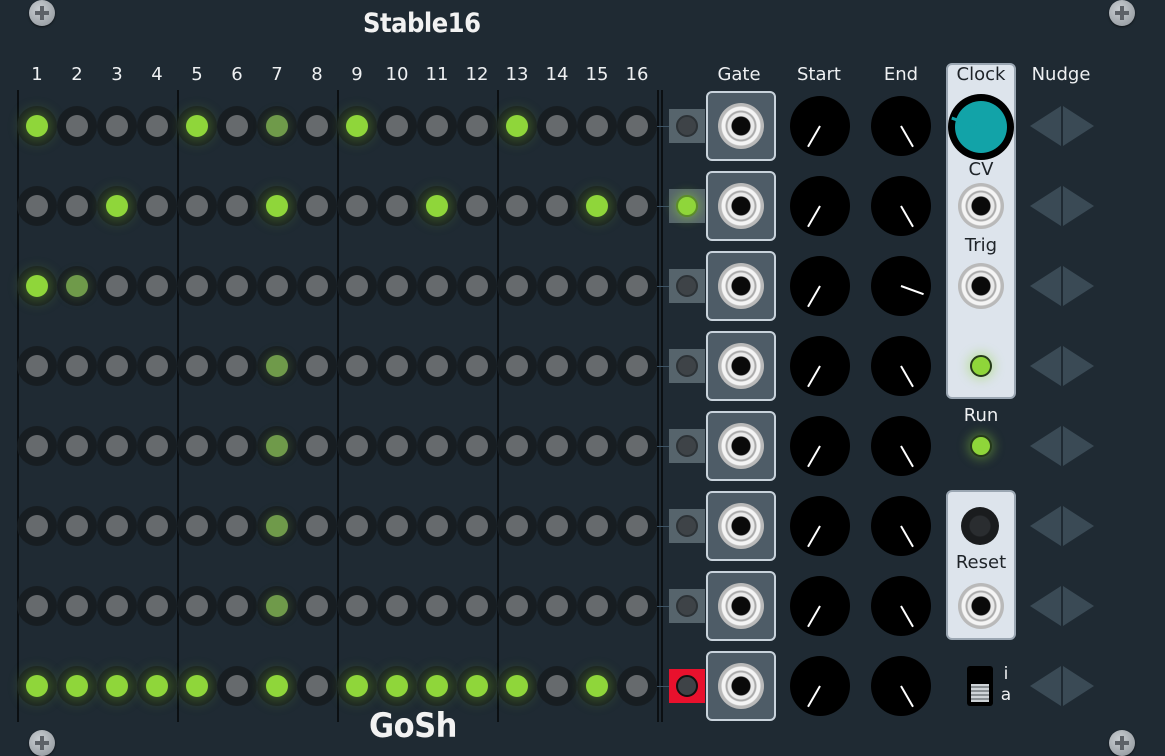 This screenshot has width=1165, height=756. I want to click on reset-input-jack, so click(981, 606).